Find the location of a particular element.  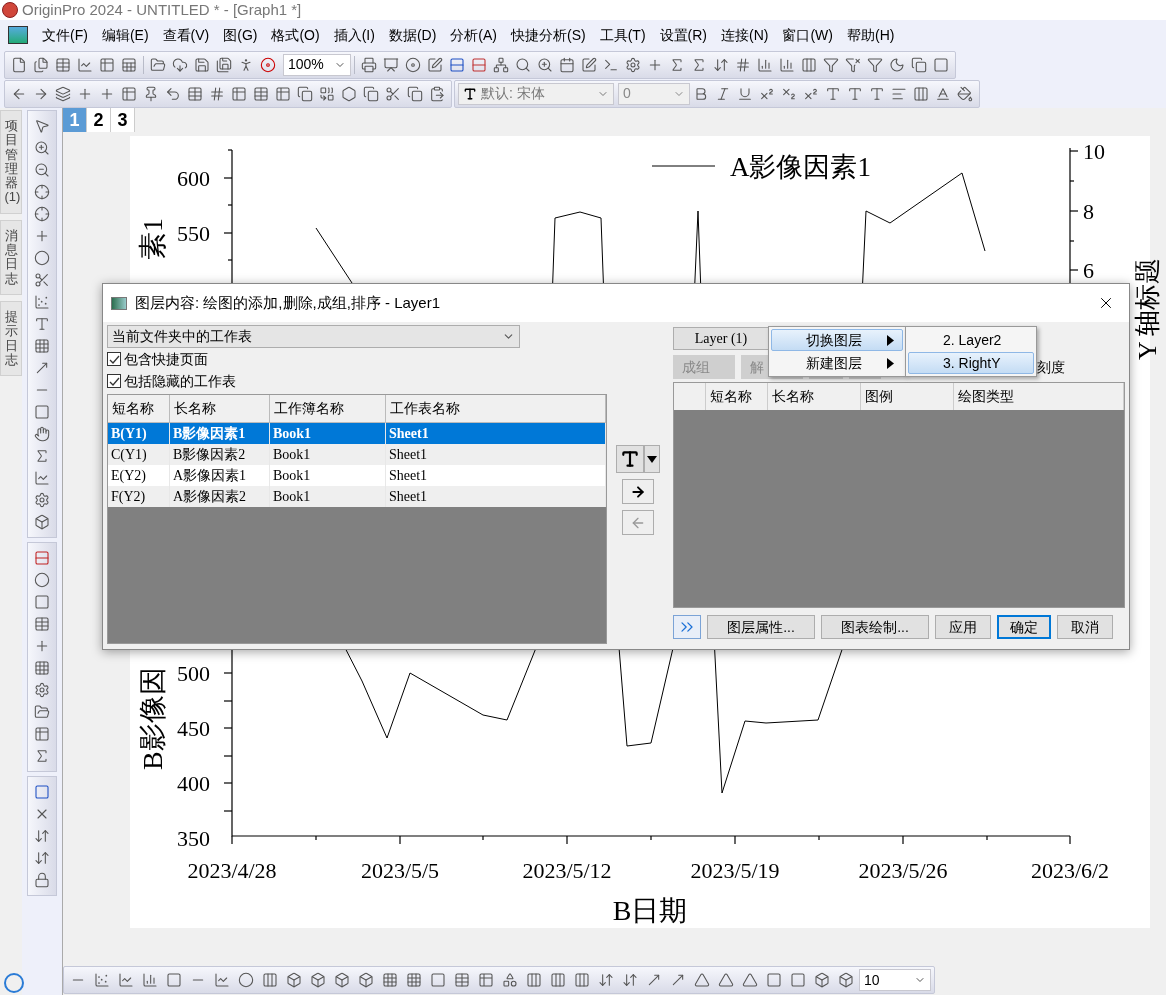

column-header: 图例 is located at coordinates (907, 396).